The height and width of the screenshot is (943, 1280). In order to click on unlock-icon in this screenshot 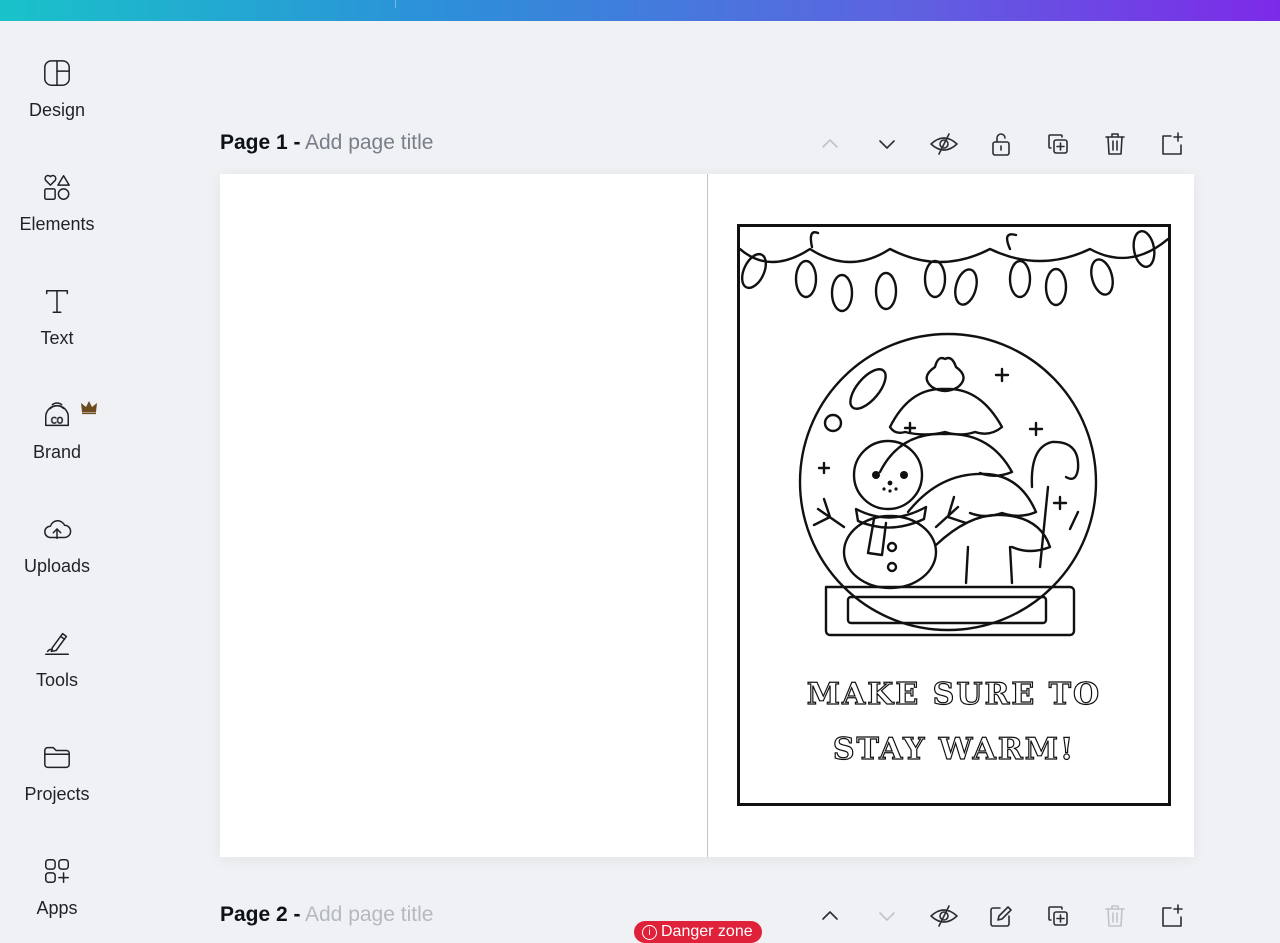, I will do `click(1001, 144)`.